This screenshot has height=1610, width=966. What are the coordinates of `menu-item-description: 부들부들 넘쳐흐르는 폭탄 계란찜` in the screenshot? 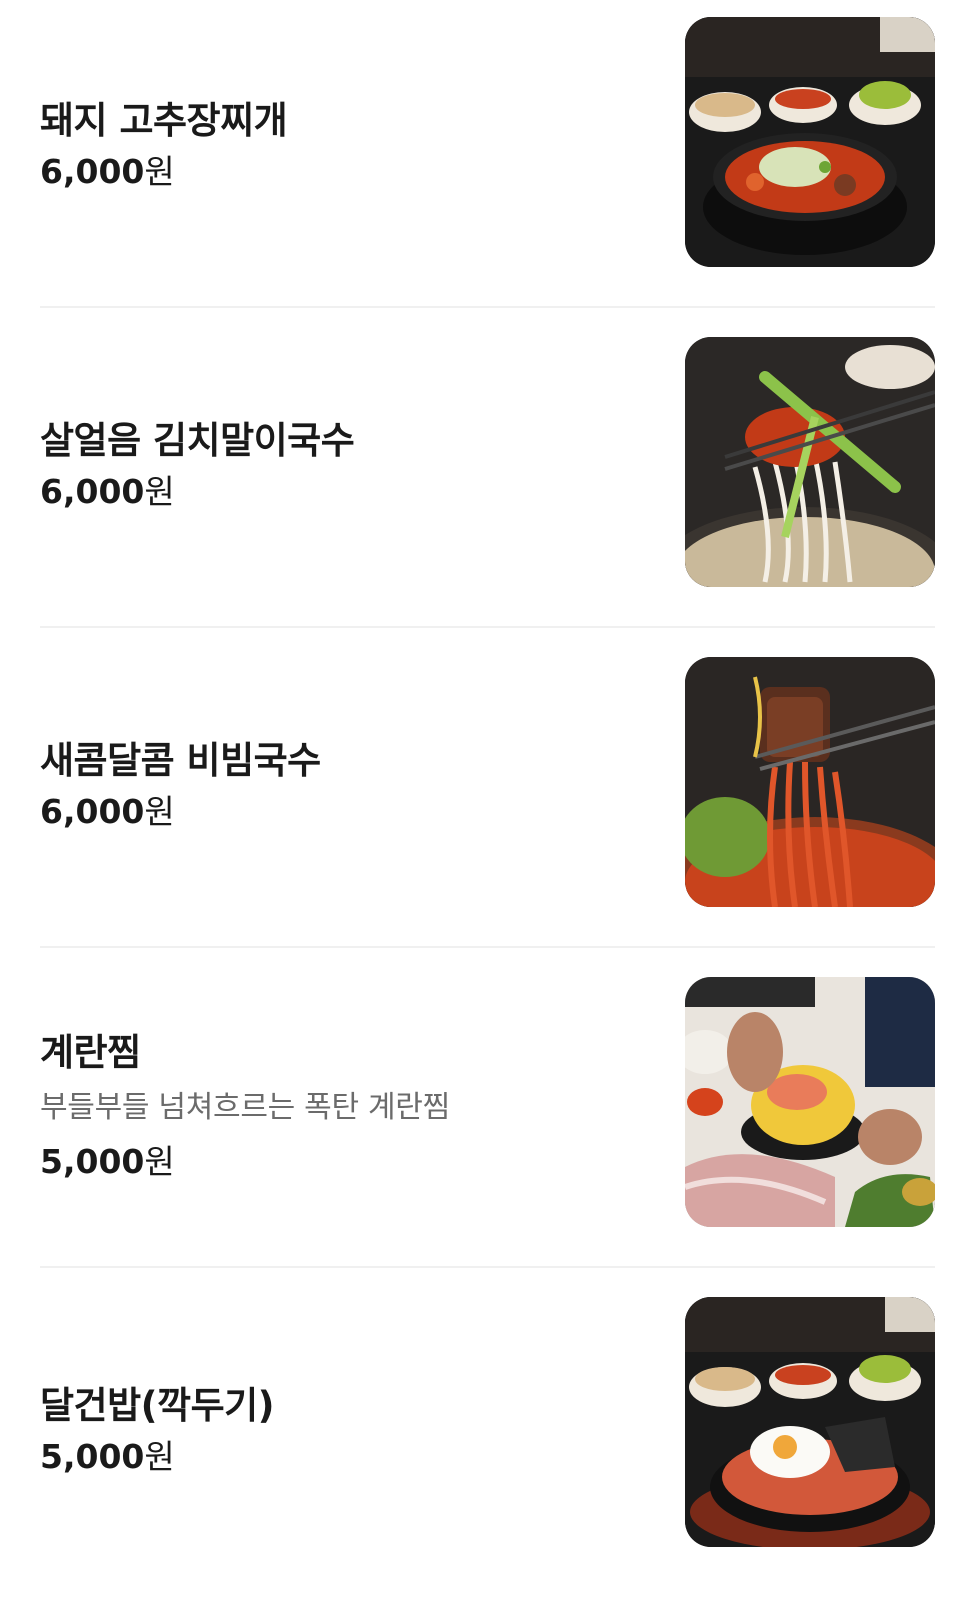 It's located at (245, 1107).